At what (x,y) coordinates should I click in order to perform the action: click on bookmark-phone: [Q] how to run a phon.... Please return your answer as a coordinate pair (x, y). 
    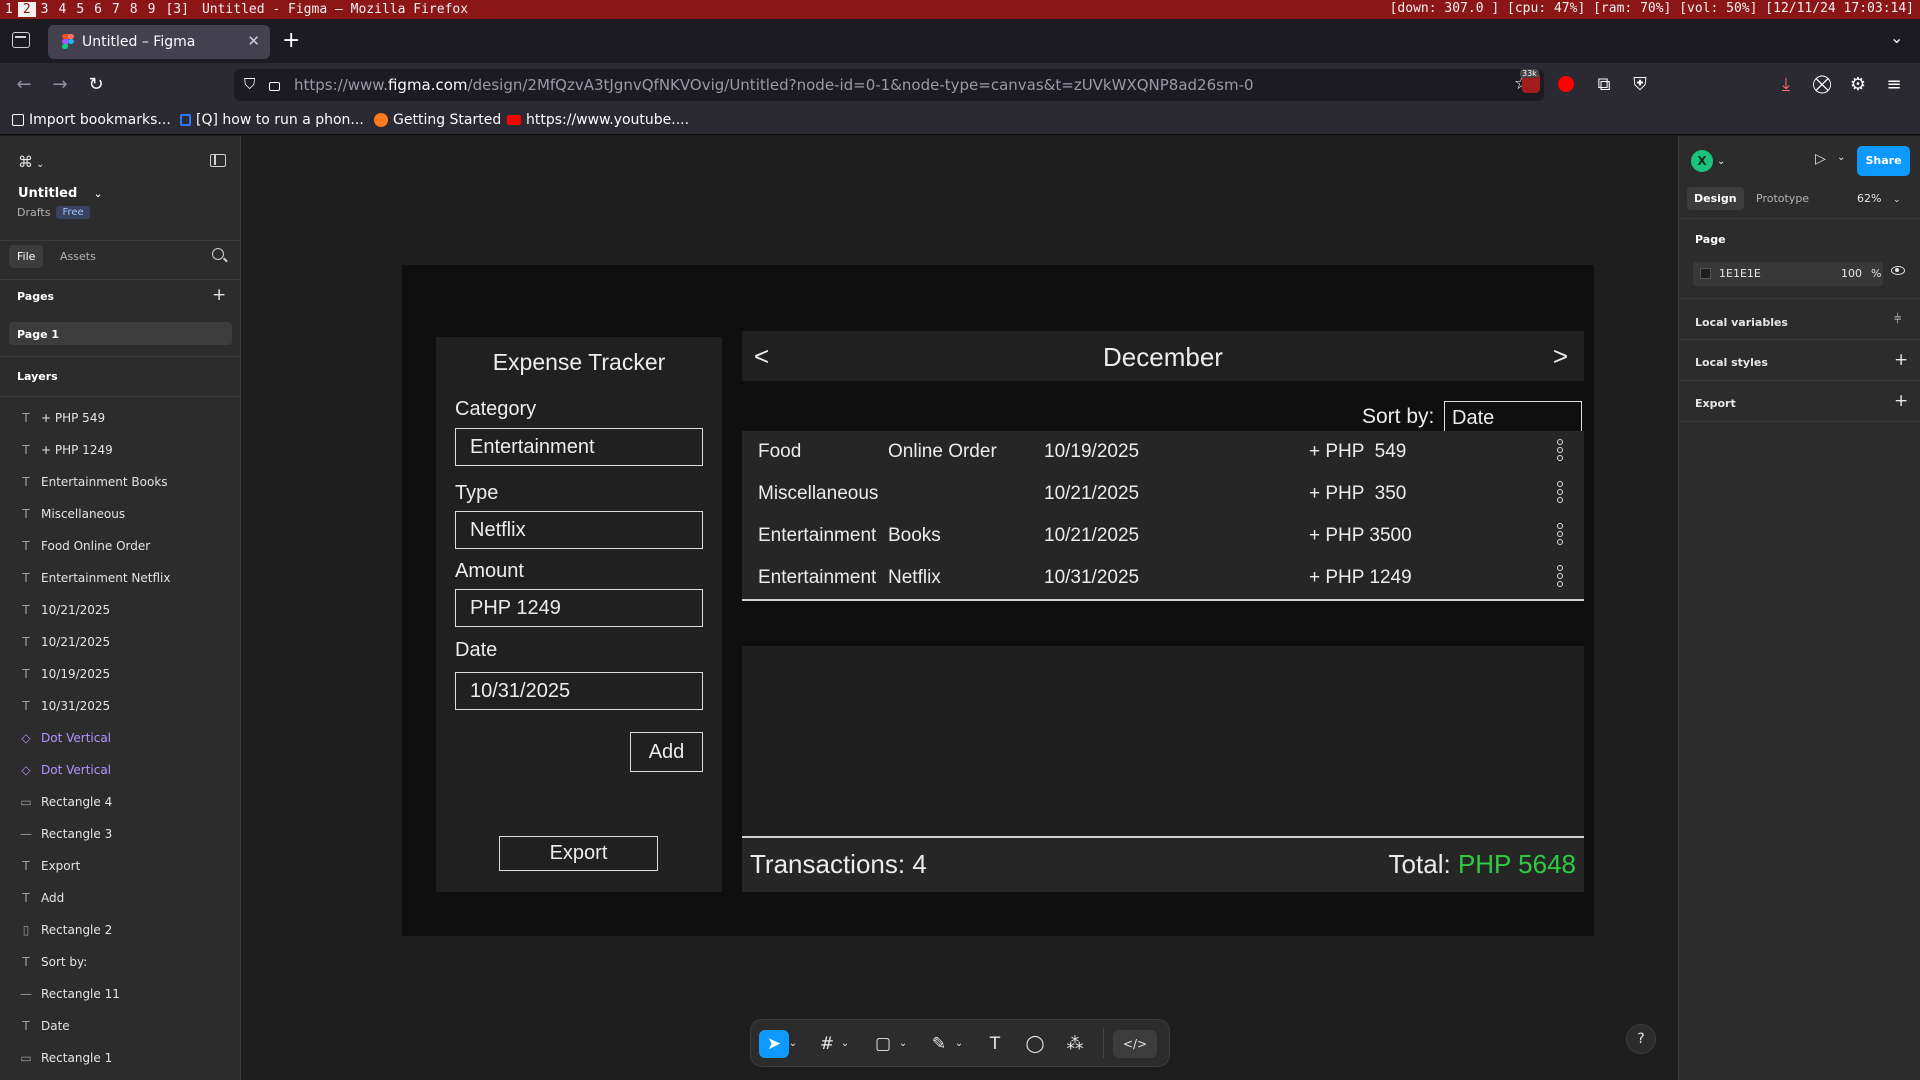
    Looking at the image, I should click on (272, 120).